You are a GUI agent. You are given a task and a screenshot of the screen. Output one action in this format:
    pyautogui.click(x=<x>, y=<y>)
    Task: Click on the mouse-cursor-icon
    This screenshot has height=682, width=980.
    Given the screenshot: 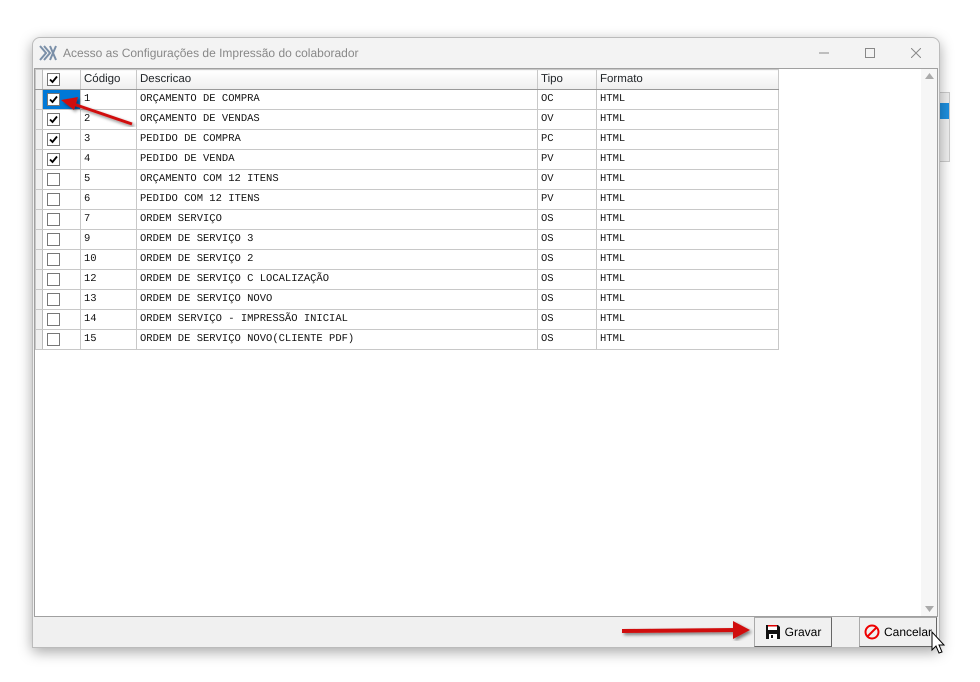 What is the action you would take?
    pyautogui.click(x=939, y=642)
    